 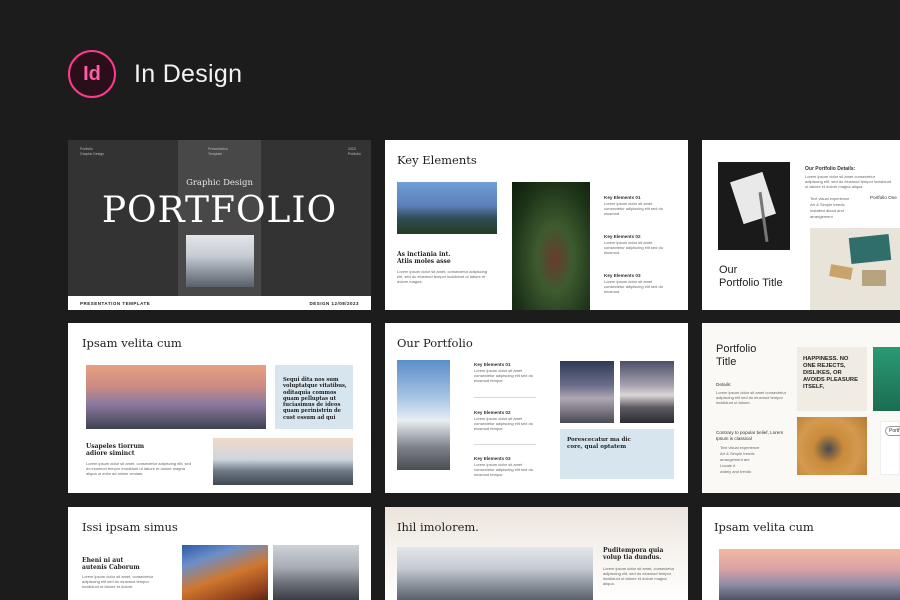 I want to click on app-header: Id In Design, so click(x=155, y=74).